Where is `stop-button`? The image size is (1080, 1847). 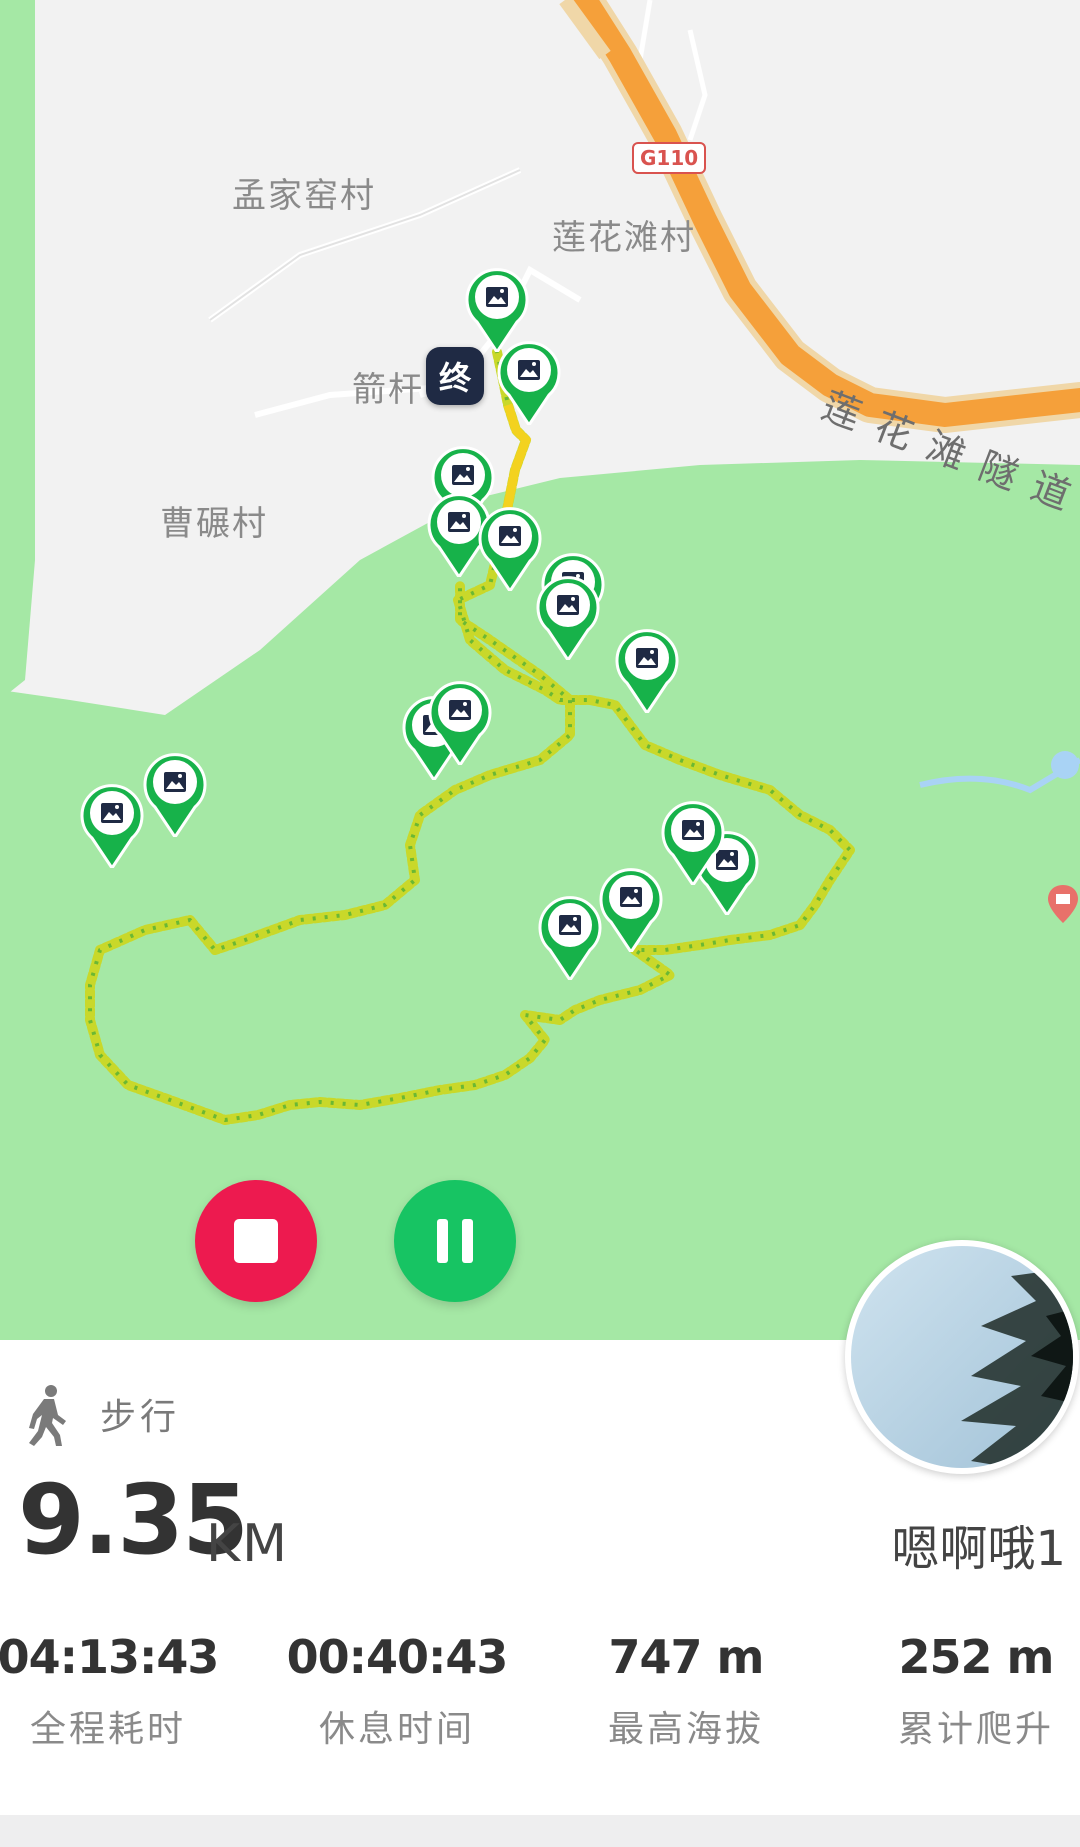 stop-button is located at coordinates (256, 1241).